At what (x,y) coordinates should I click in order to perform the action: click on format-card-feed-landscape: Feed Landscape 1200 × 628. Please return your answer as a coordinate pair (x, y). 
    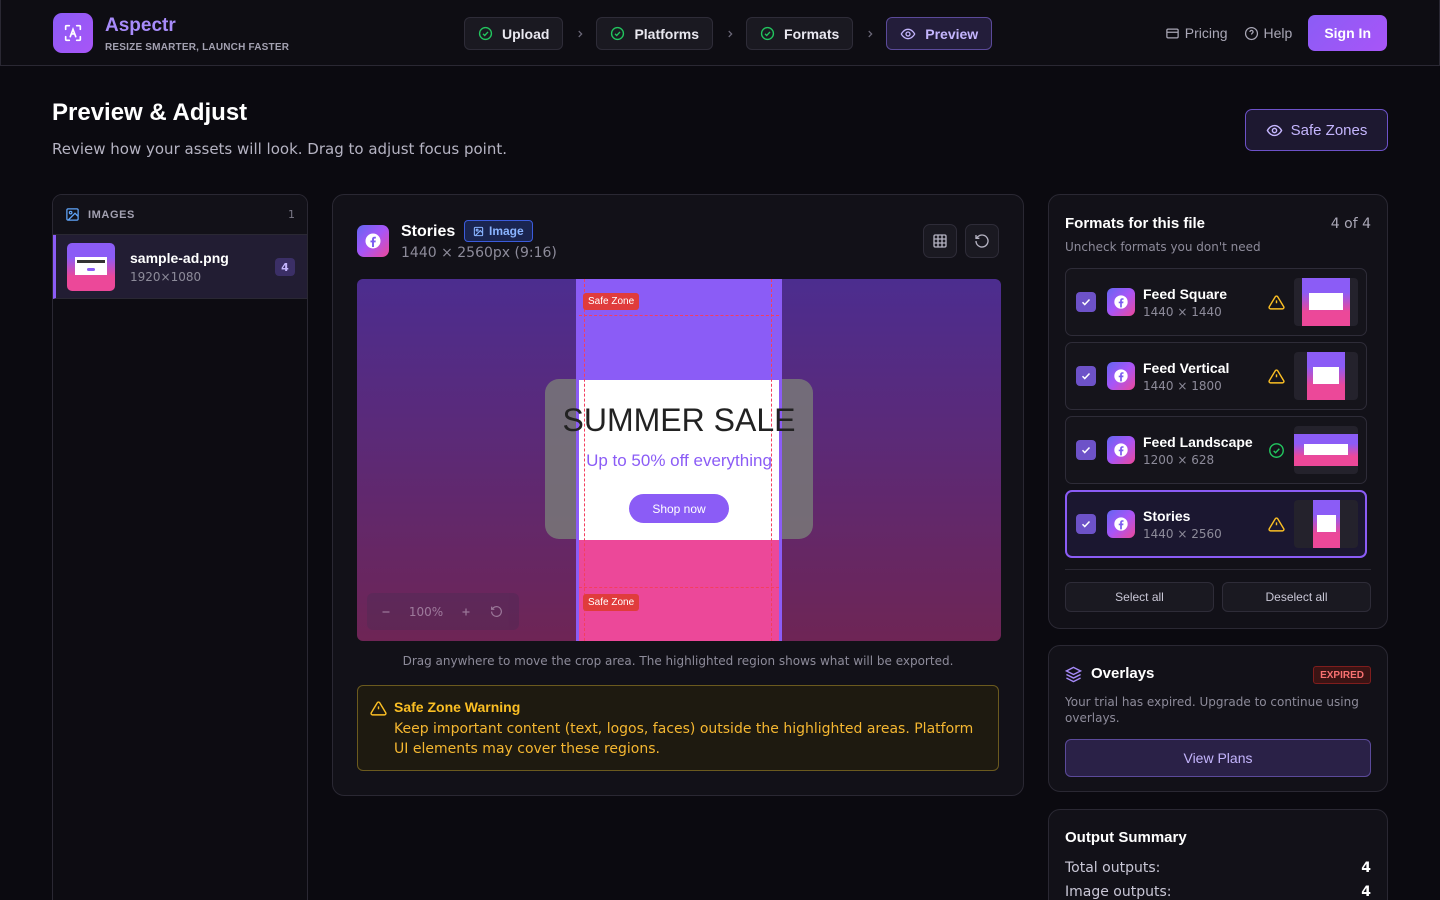
    Looking at the image, I should click on (1216, 450).